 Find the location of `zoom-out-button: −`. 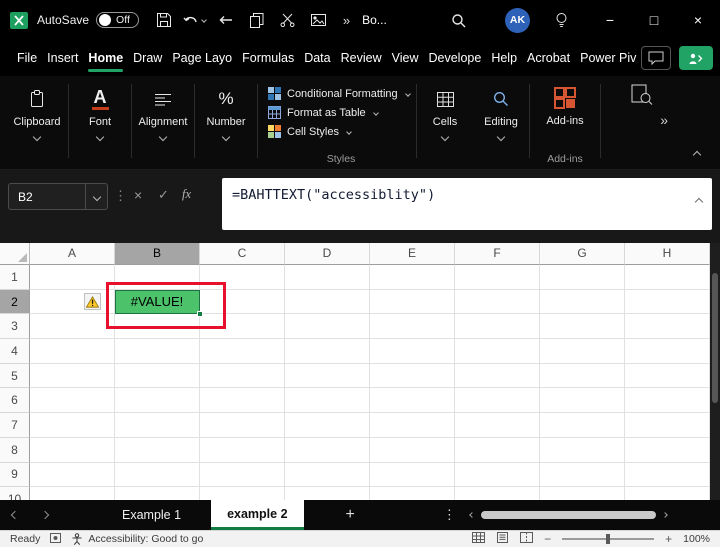

zoom-out-button: − is located at coordinates (547, 539).